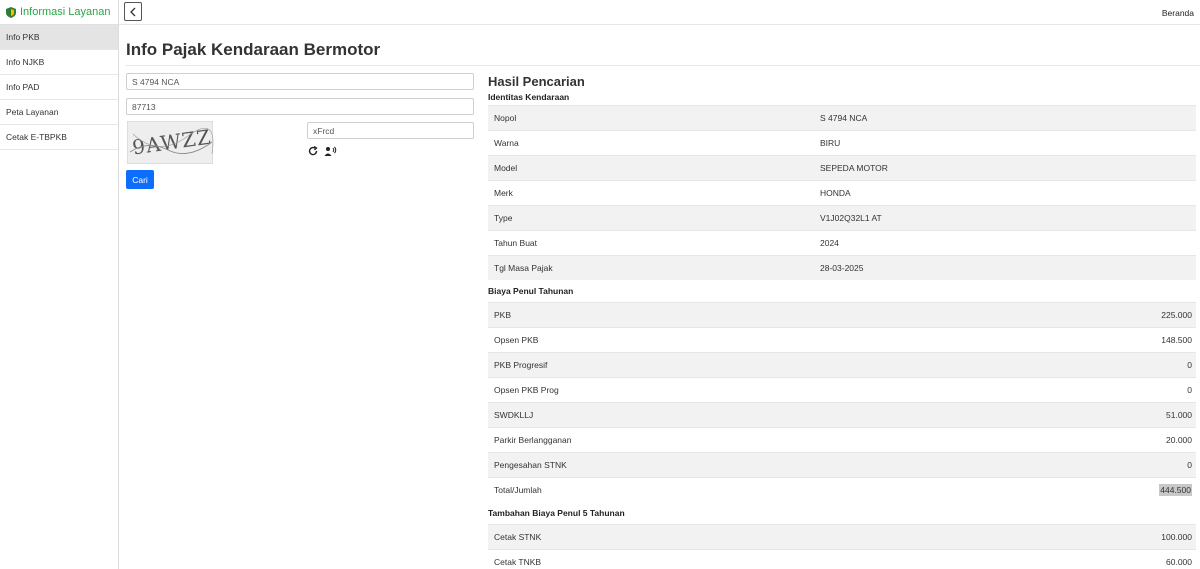  I want to click on audio-icon, so click(330, 151).